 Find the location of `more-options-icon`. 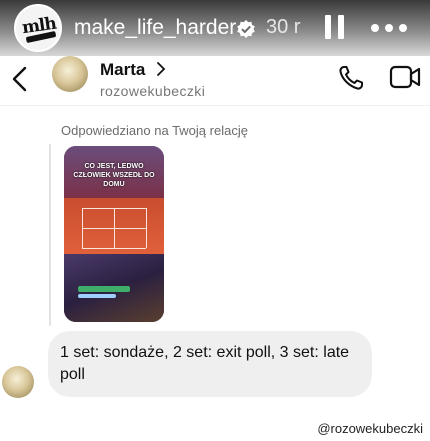

more-options-icon is located at coordinates (389, 28).